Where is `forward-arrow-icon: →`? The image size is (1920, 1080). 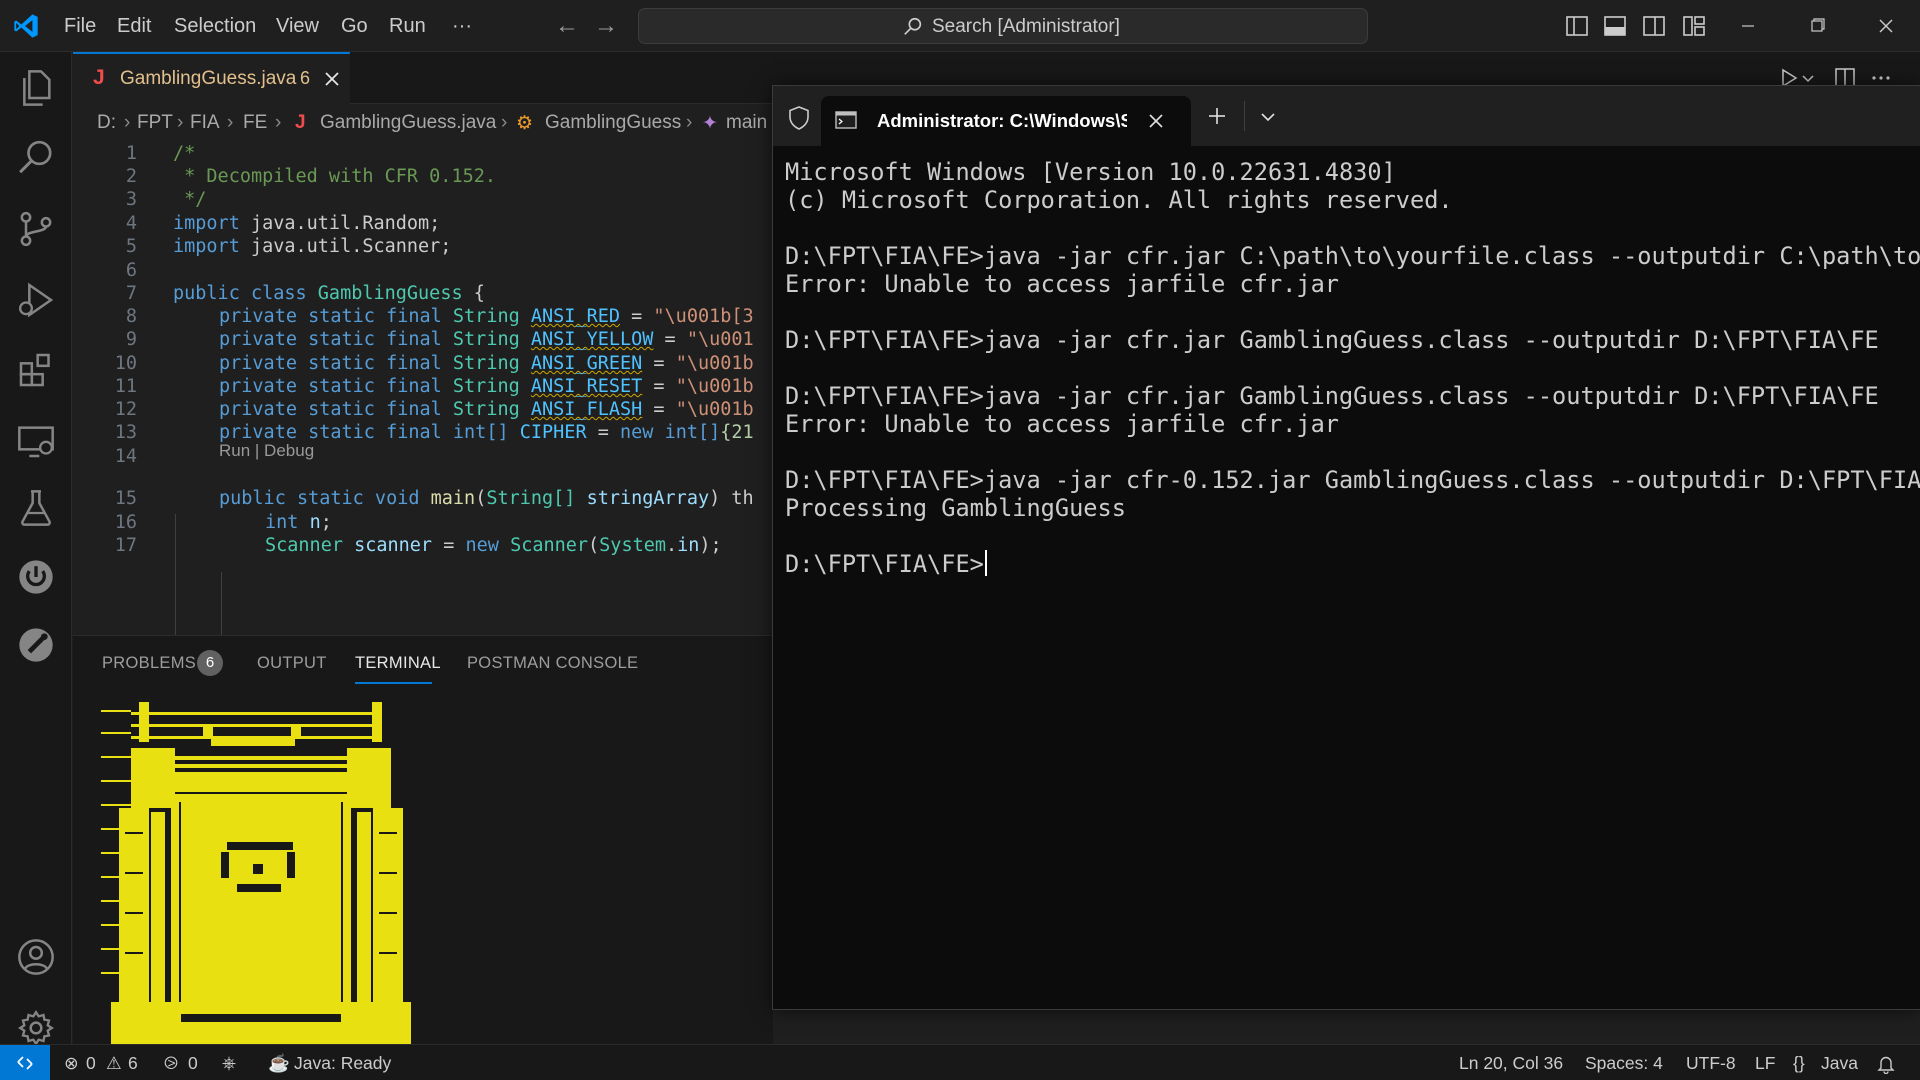
forward-arrow-icon: → is located at coordinates (606, 26).